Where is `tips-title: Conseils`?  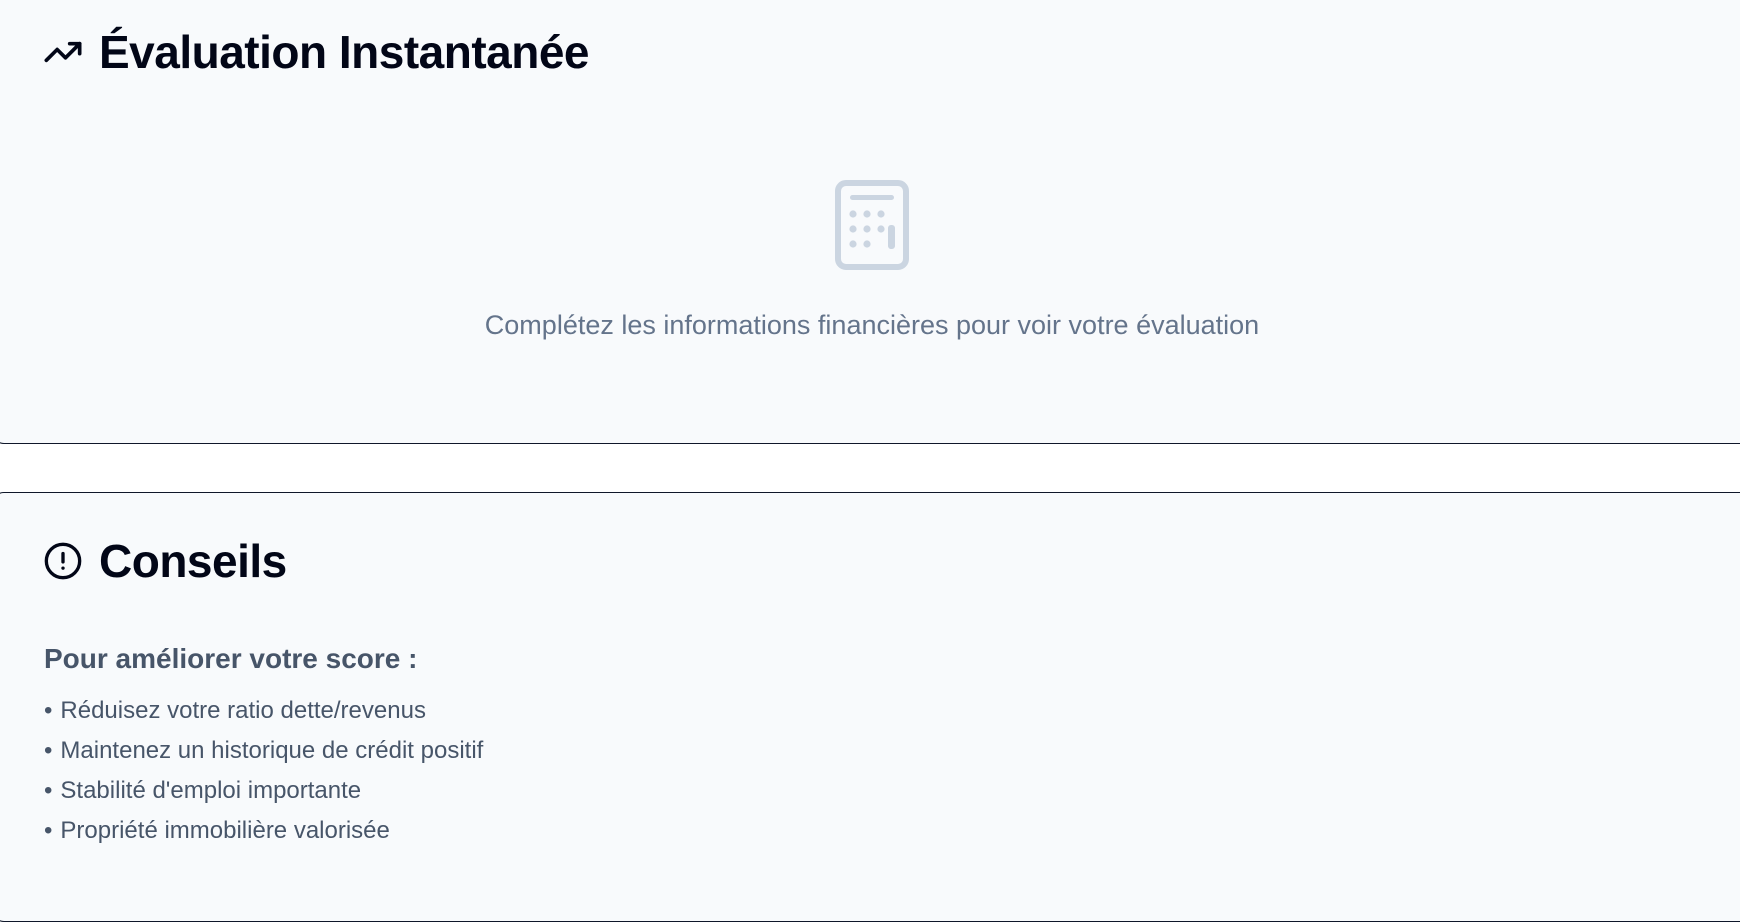 tips-title: Conseils is located at coordinates (193, 561).